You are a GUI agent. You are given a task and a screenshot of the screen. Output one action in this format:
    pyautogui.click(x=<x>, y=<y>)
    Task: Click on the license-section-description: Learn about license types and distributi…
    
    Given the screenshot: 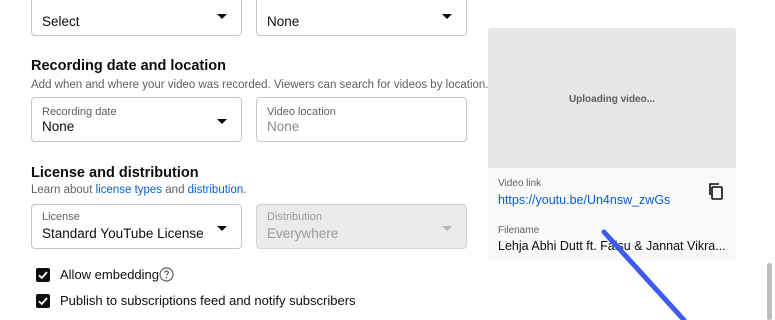 What is the action you would take?
    pyautogui.click(x=138, y=190)
    